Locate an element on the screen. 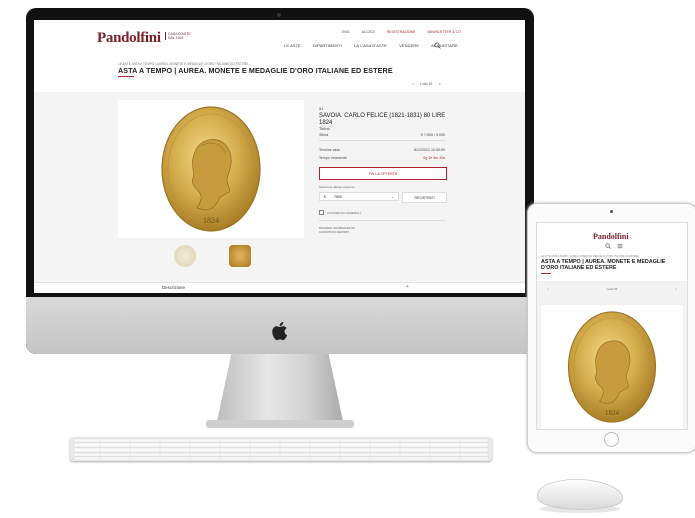  nav-item-dipartimenti: DIPARTIMENTI is located at coordinates (327, 45).